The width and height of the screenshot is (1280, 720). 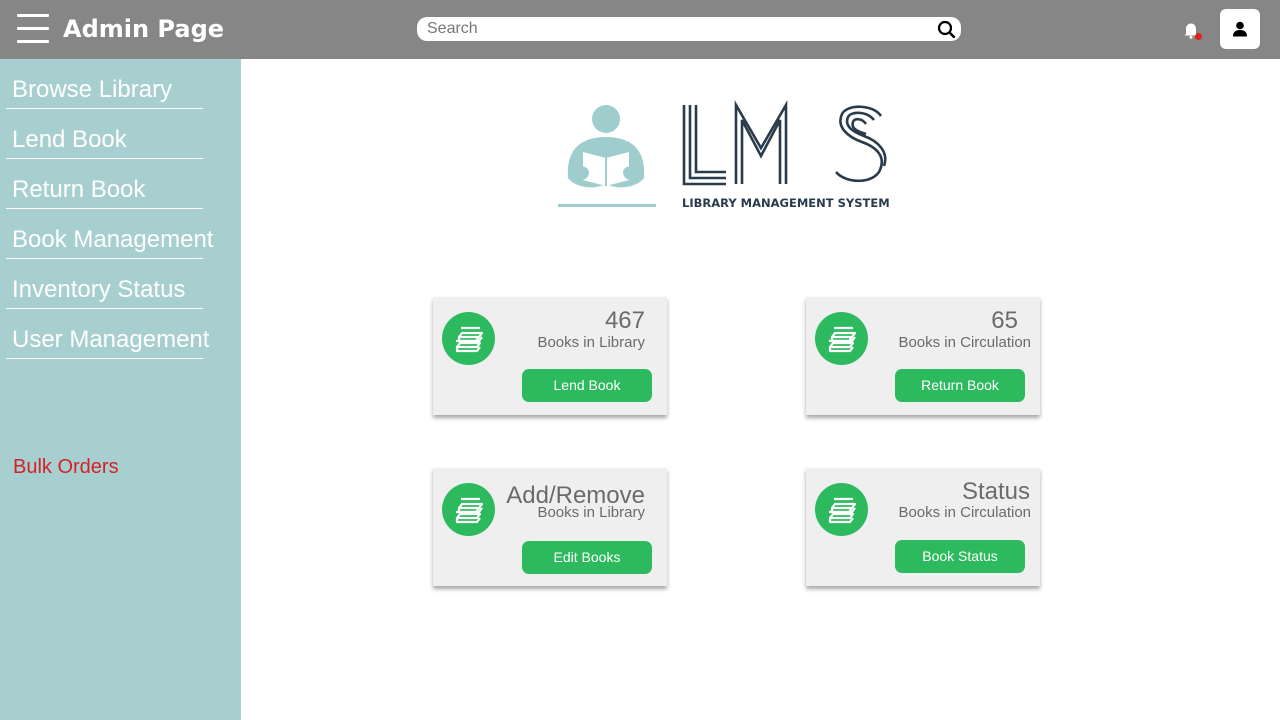 I want to click on sidebar-item-label: User Management, so click(x=111, y=339).